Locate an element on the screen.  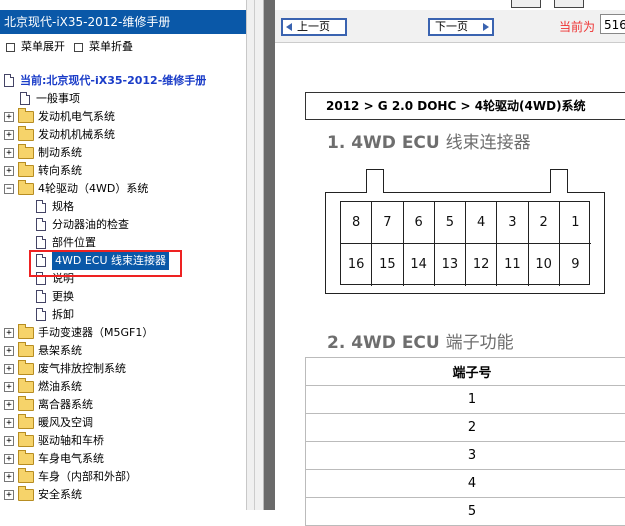
tree-item-label: 发动机机械系统 is located at coordinates (76, 135).